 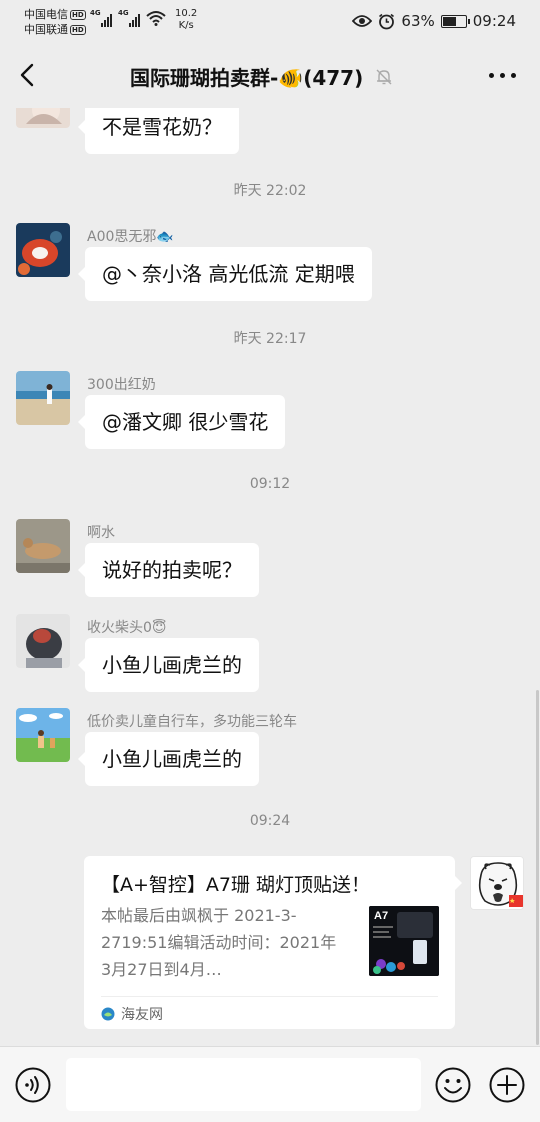 What do you see at coordinates (225, 274) in the screenshot?
I see `message-bubble: @丶奈小洛 高光低流 定期喂` at bounding box center [225, 274].